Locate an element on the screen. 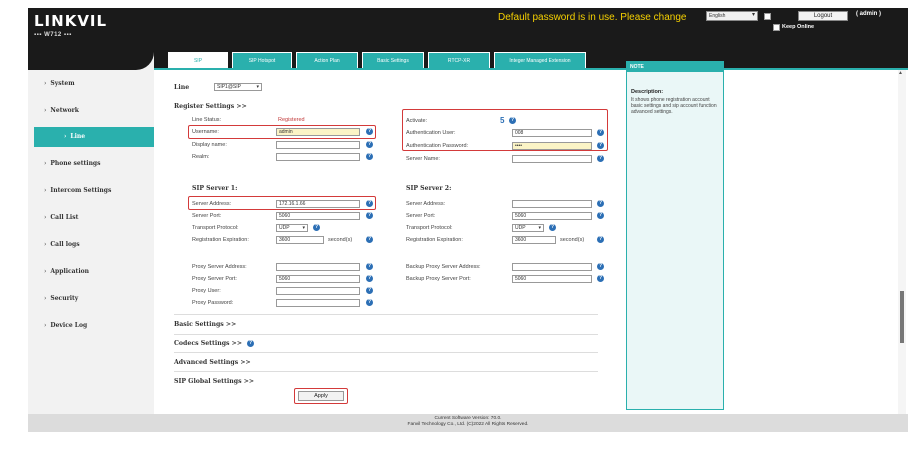 The width and height of the screenshot is (914, 451). current-user-label: ( admin ) is located at coordinates (868, 14).